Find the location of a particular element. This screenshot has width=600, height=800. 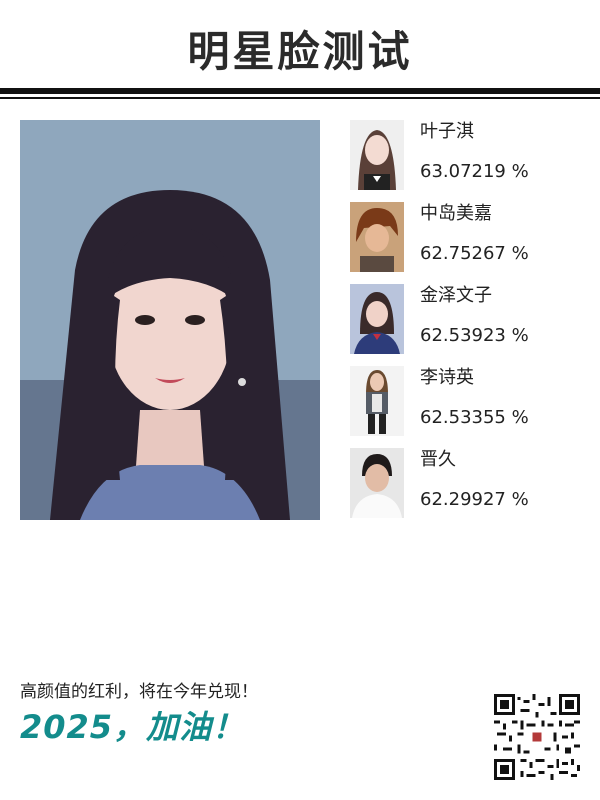

match-item-4: 李诗英 62.53355 % is located at coordinates (470, 402).